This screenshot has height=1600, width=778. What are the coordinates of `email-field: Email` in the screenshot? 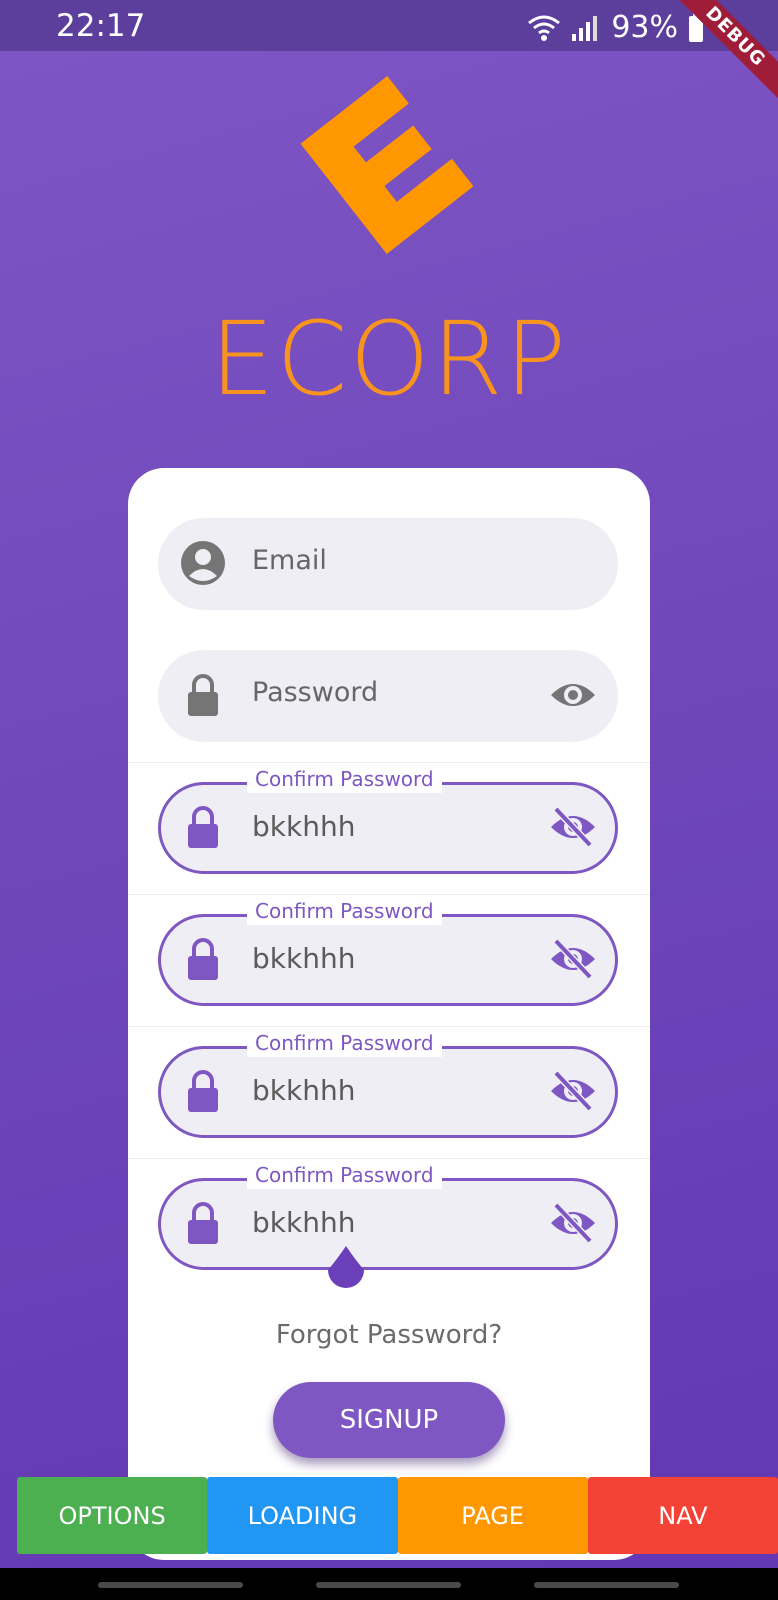 It's located at (388, 564).